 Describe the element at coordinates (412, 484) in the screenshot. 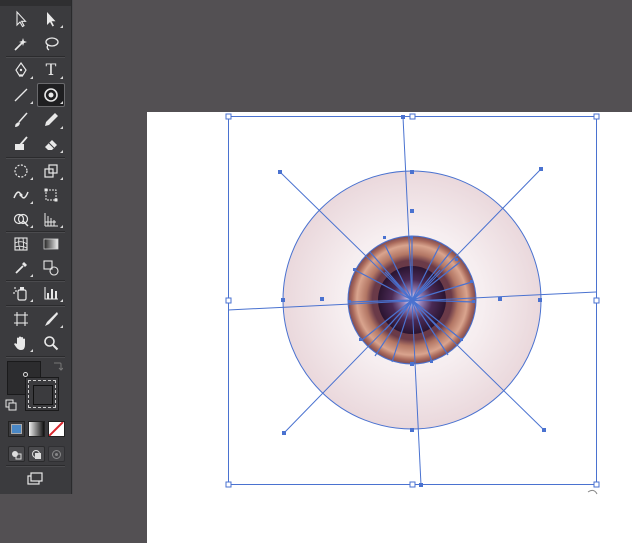

I see `handle-bottom-middle` at that location.